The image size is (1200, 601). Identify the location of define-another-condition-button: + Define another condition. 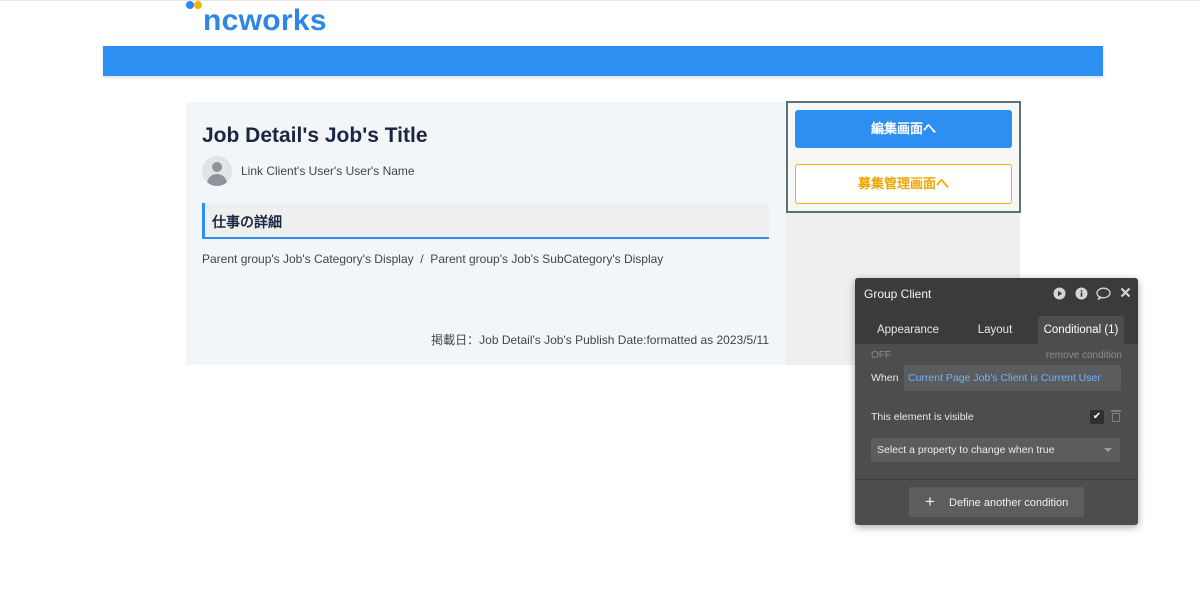
(996, 502).